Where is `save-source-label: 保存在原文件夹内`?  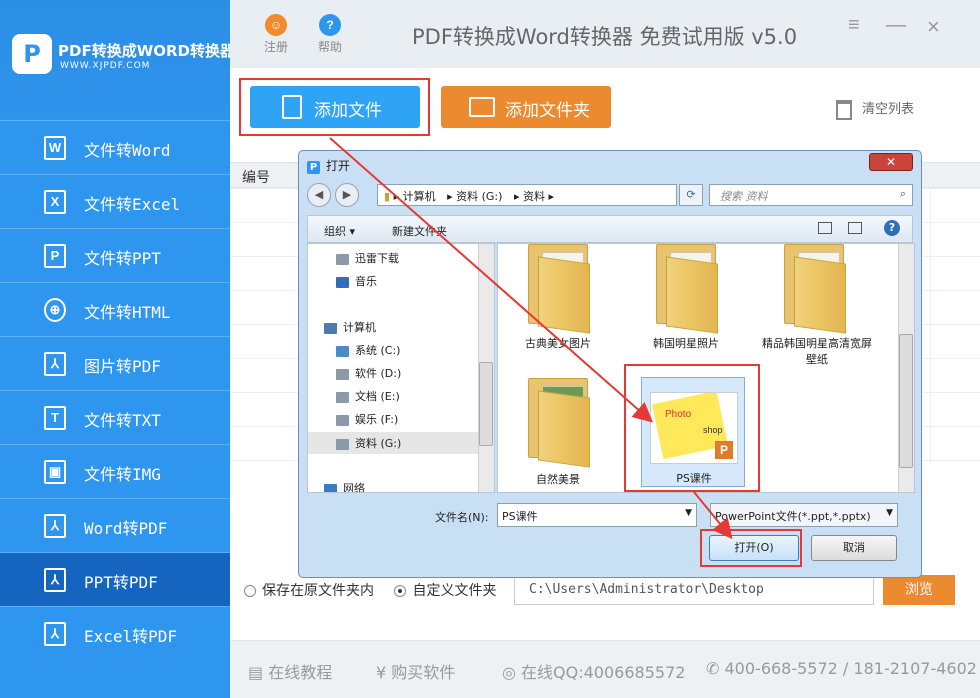 save-source-label: 保存在原文件夹内 is located at coordinates (318, 591).